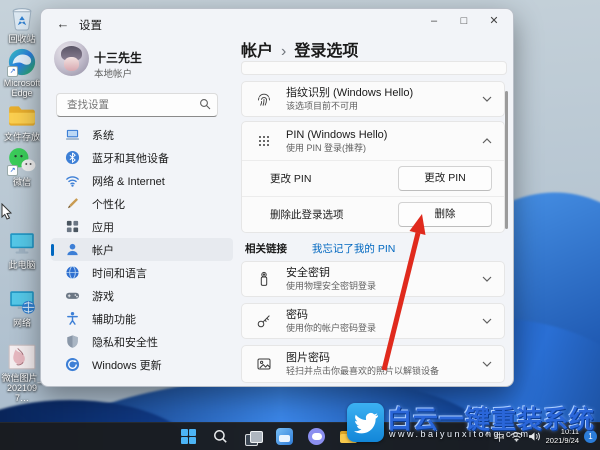 The height and width of the screenshot is (450, 600). What do you see at coordinates (373, 364) in the screenshot?
I see `card-picture-password: 图片密码 轻扫并点击你最喜欢的照片以解锁设备` at bounding box center [373, 364].